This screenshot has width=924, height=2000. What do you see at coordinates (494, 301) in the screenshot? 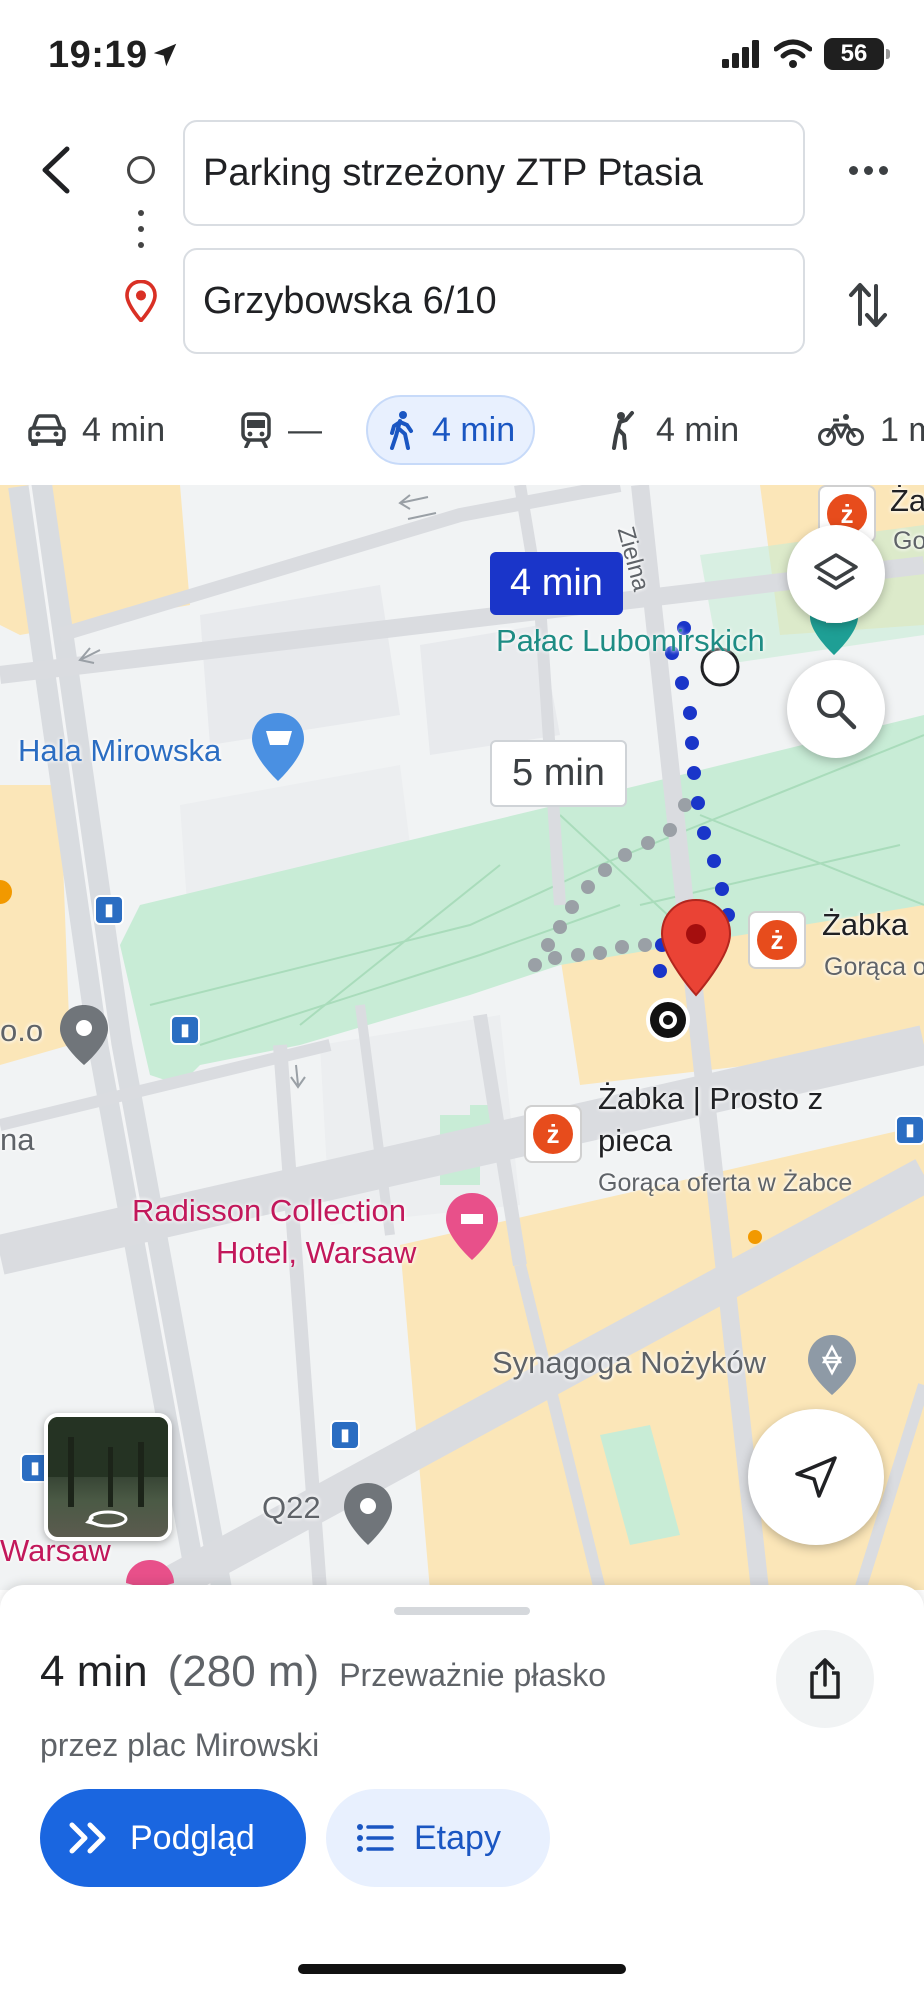
I see `destination-field: Grzybowska 6/10` at bounding box center [494, 301].